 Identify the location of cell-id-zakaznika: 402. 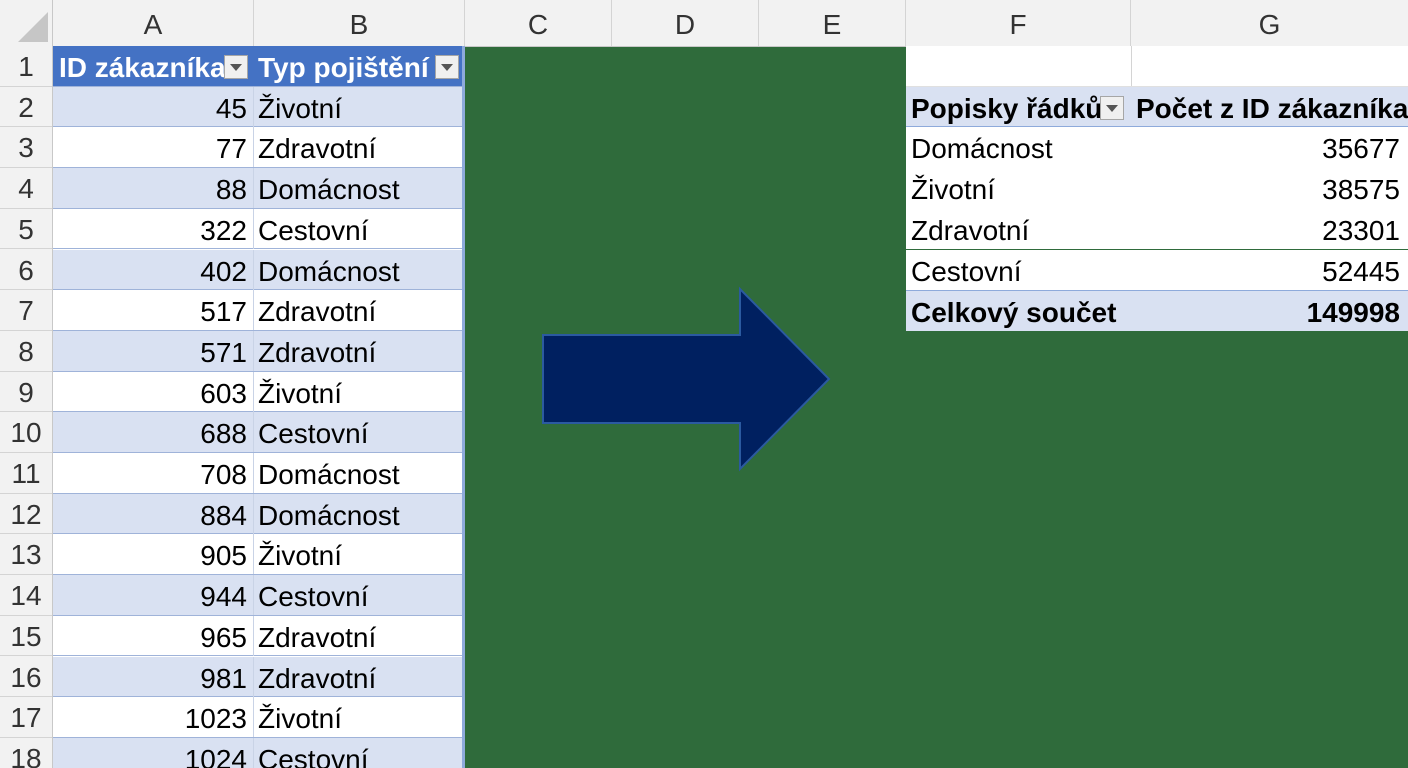
(153, 269).